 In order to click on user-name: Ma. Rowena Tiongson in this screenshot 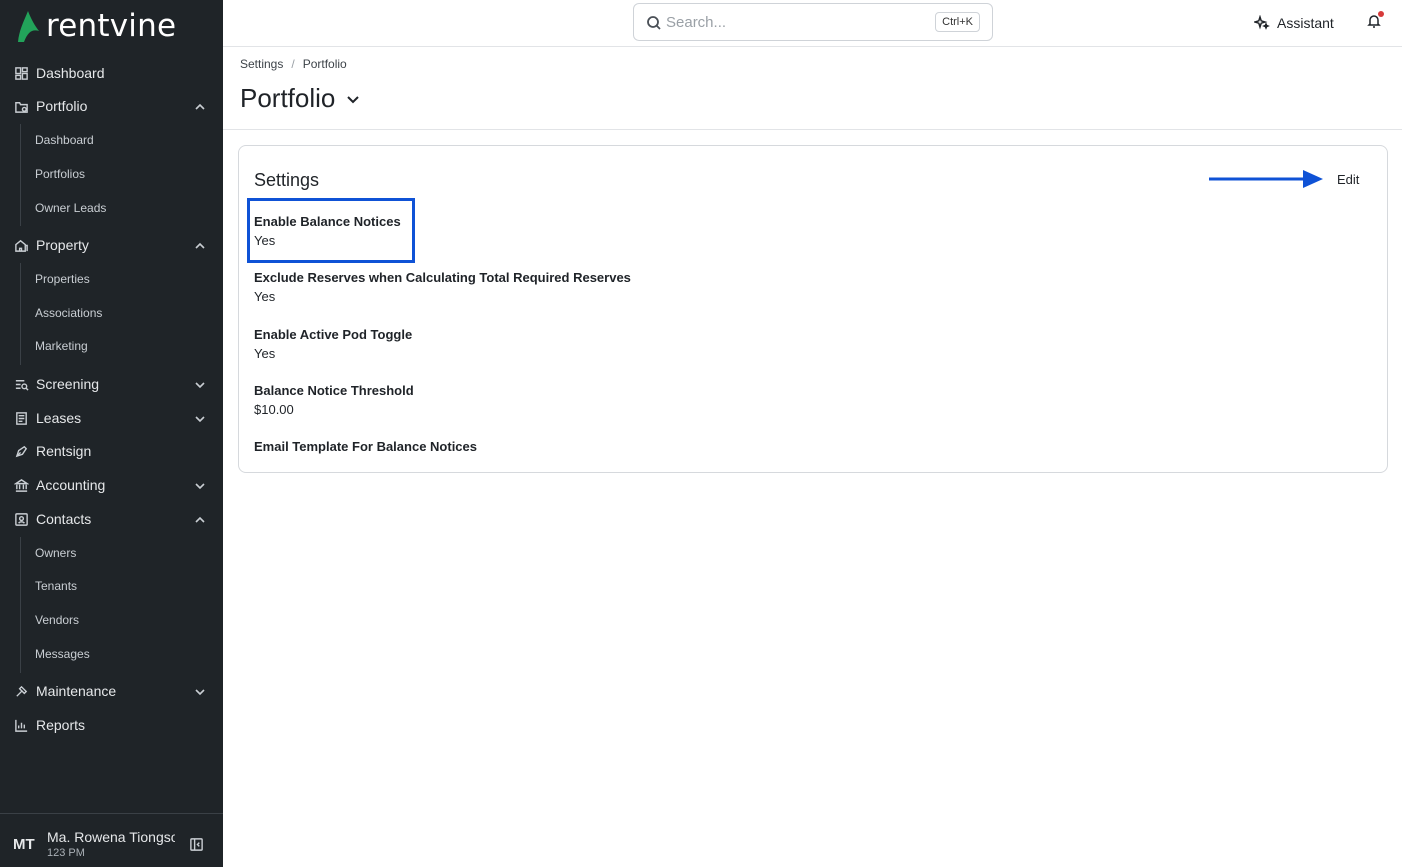, I will do `click(111, 837)`.